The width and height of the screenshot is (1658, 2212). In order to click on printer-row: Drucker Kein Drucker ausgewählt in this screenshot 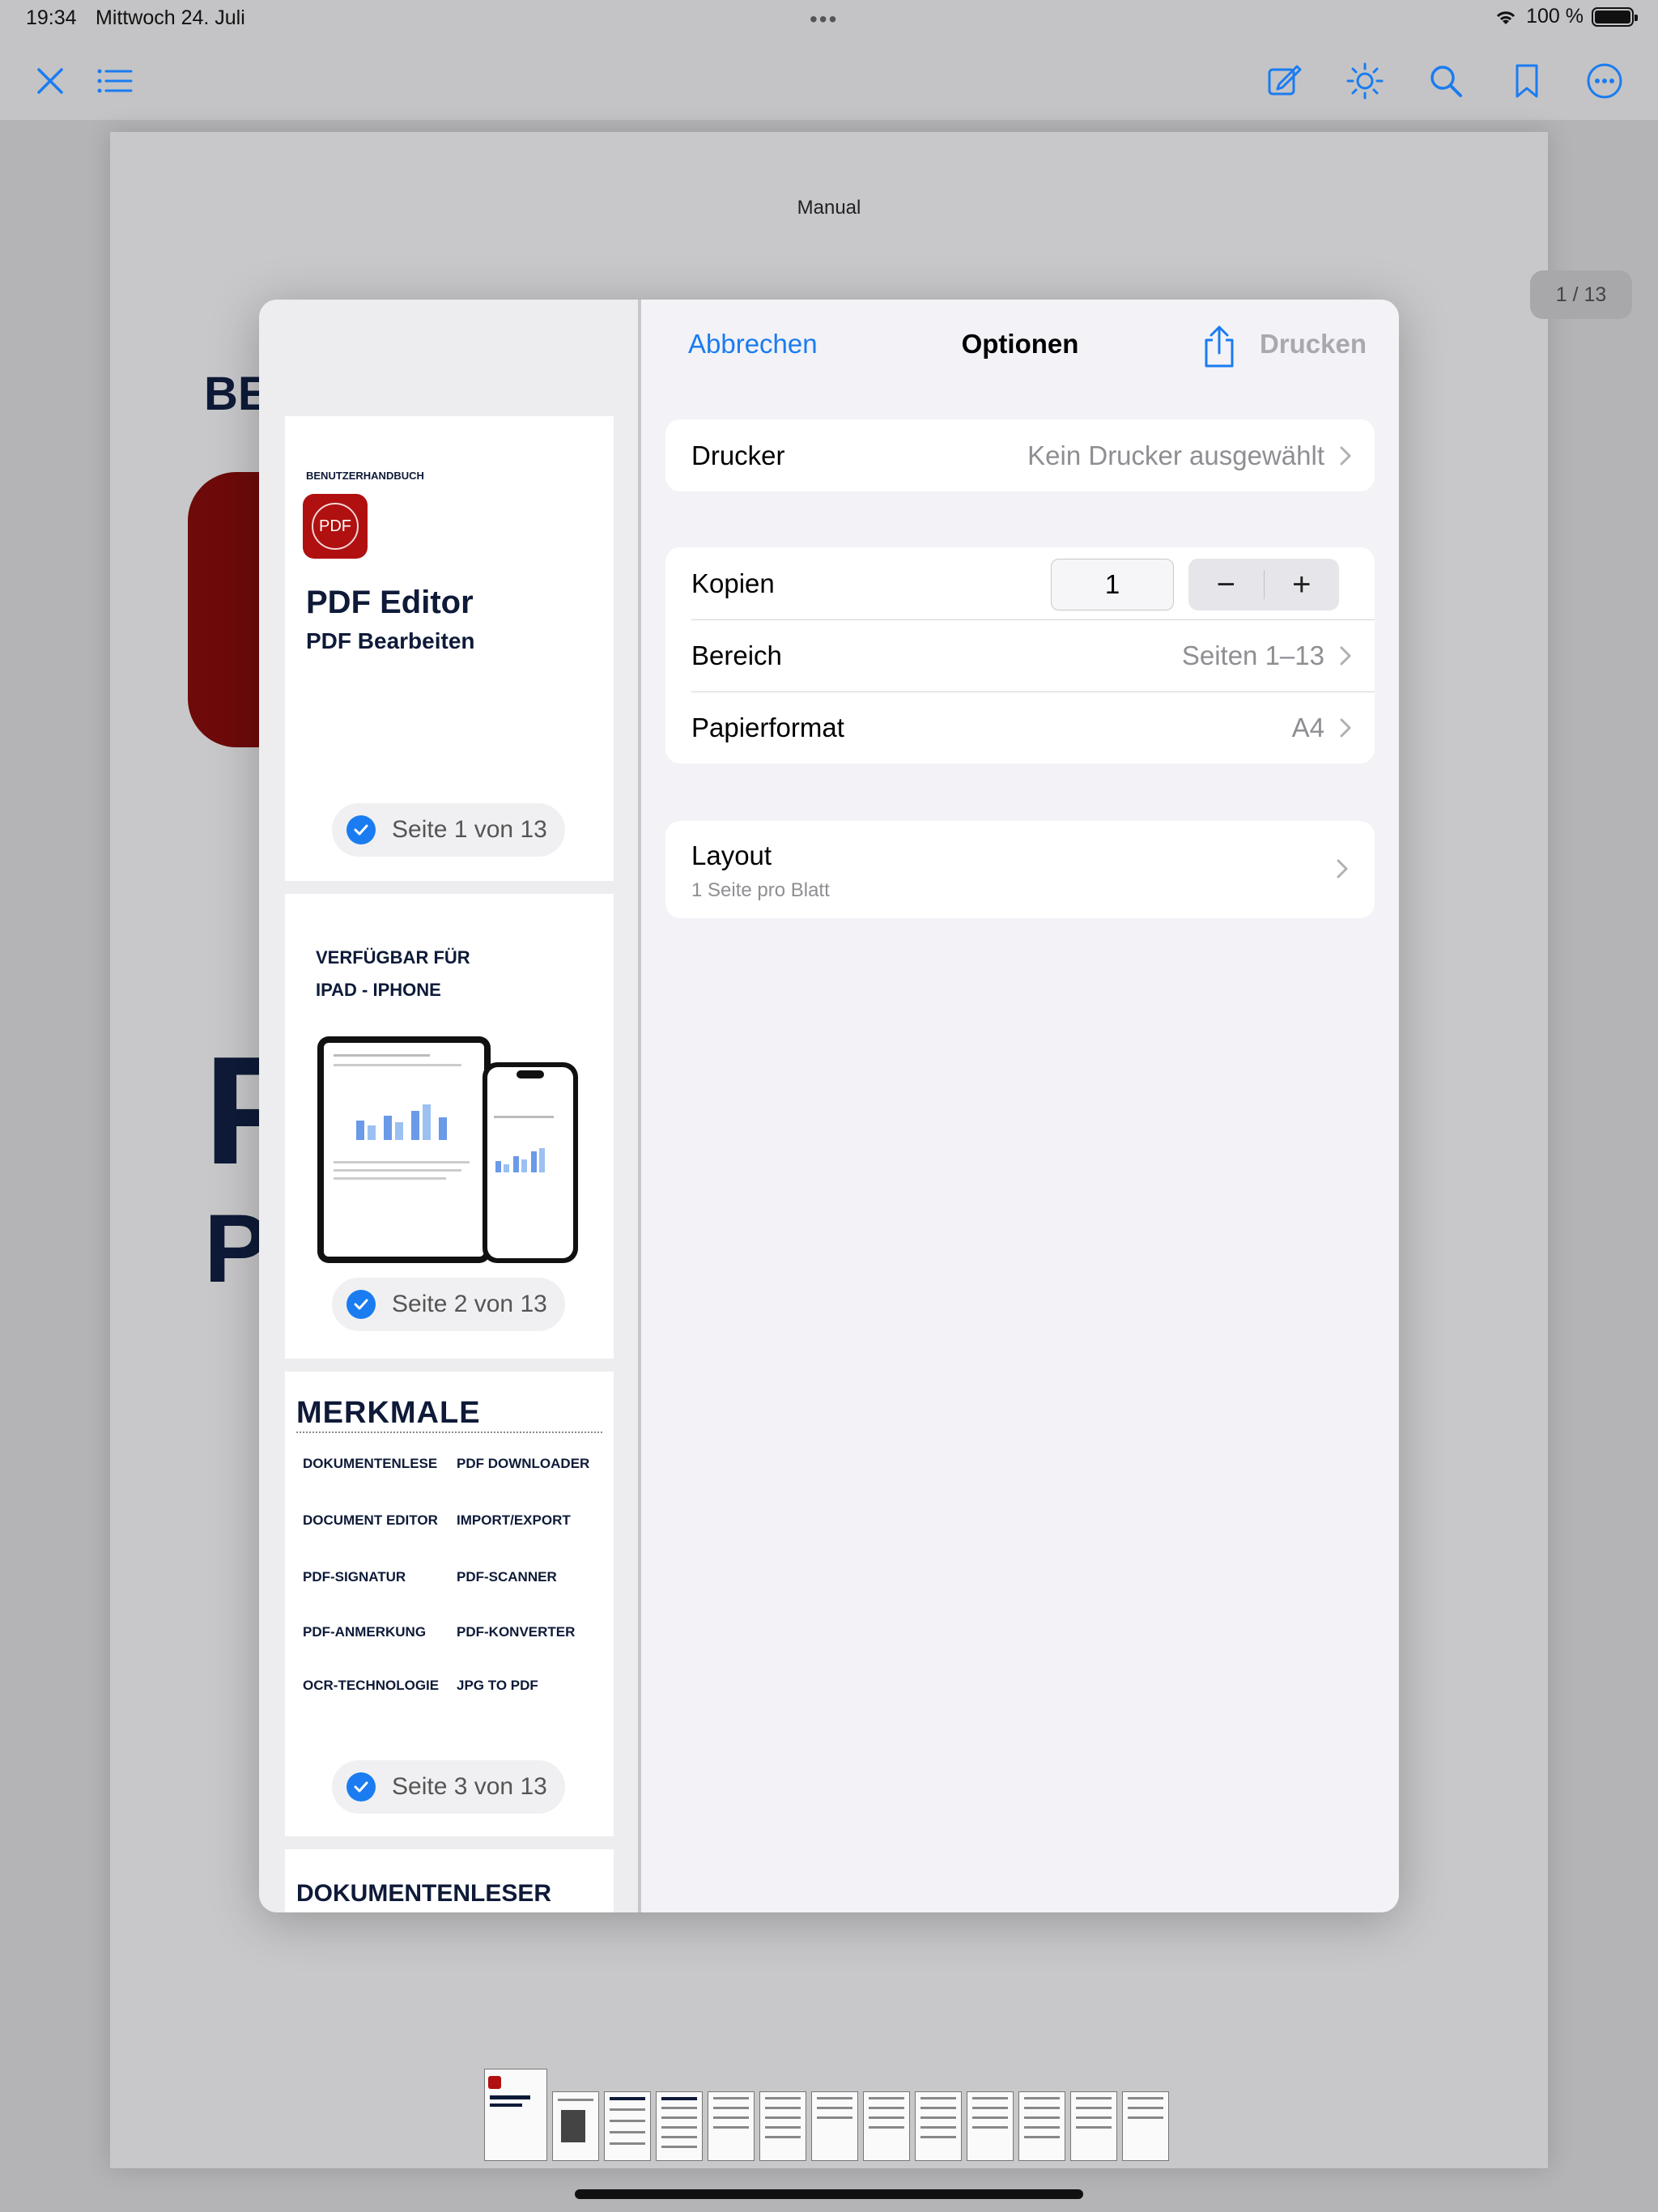, I will do `click(1020, 455)`.